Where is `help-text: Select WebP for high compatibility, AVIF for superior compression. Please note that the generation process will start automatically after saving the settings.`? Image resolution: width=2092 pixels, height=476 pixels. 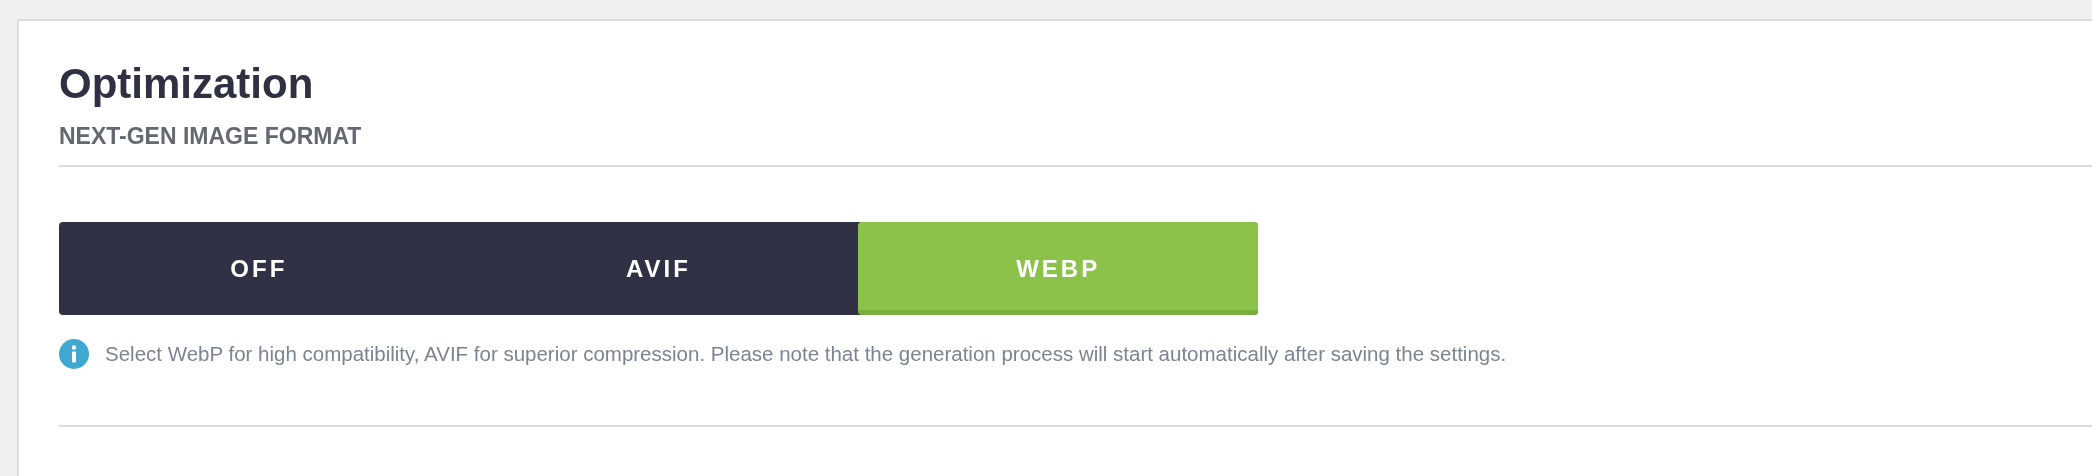
help-text: Select WebP for high compatibility, AVIF for superior compression. Please note that the generation process will start automatically after saving the settings. is located at coordinates (806, 354).